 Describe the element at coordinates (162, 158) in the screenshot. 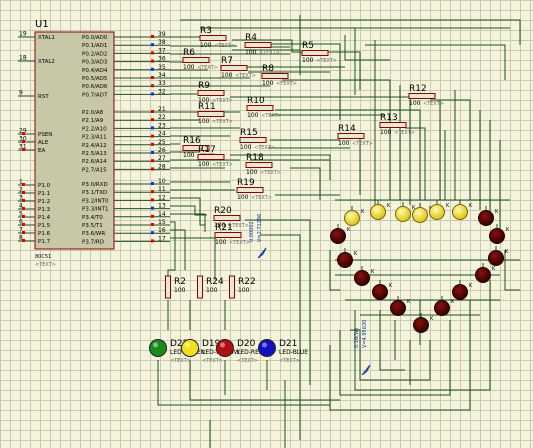

I see `mcu-pin-number: 27` at that location.